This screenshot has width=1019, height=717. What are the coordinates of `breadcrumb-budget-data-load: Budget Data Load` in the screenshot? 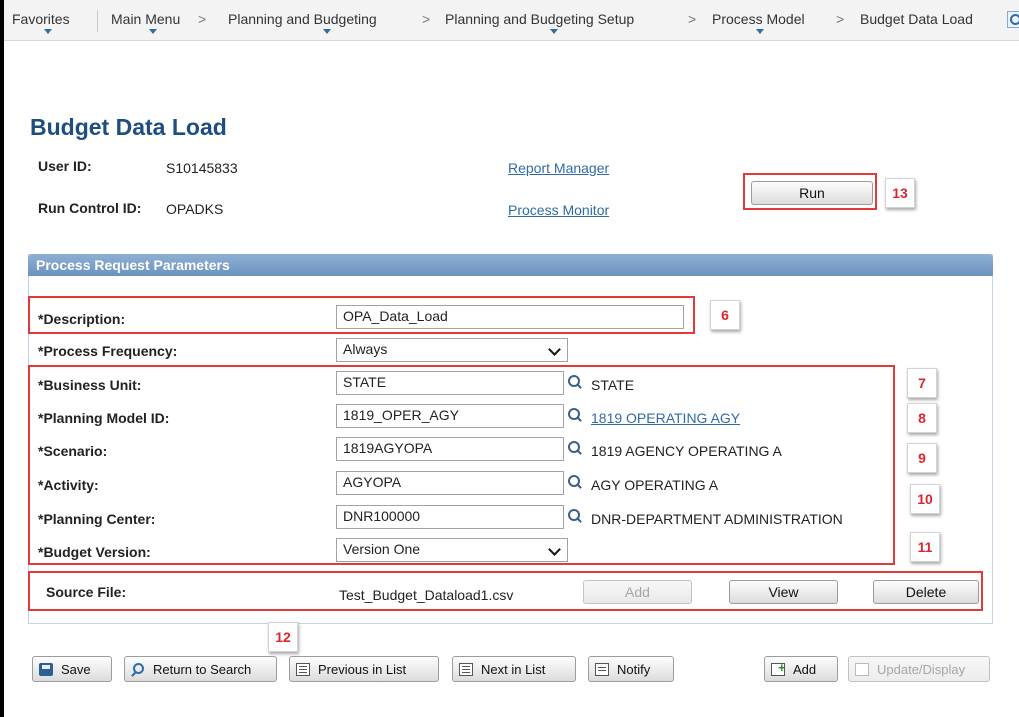 It's located at (916, 19).